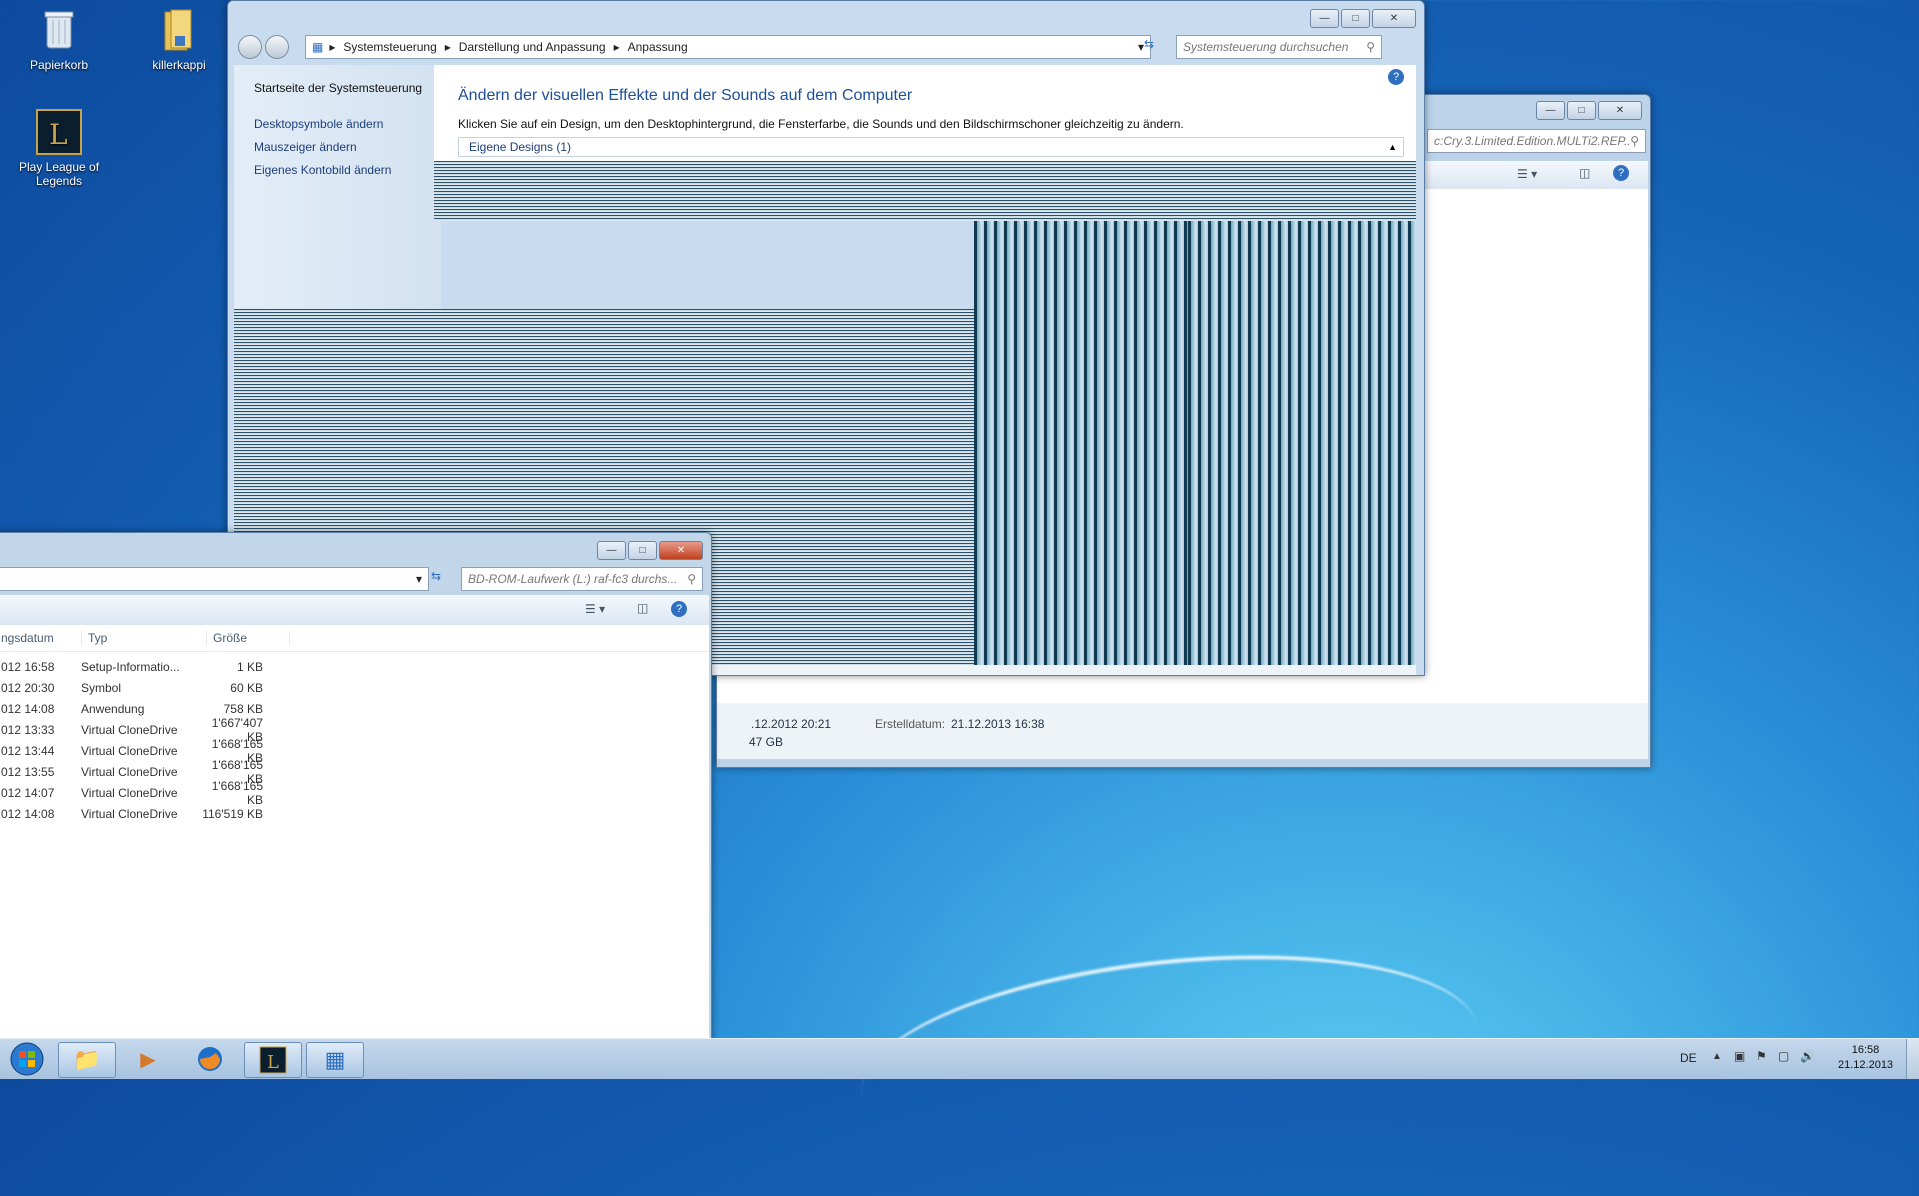 This screenshot has width=1919, height=1196. I want to click on table-row: 012 16:58 Setup-Informatio... 1 KB, so click(354, 666).